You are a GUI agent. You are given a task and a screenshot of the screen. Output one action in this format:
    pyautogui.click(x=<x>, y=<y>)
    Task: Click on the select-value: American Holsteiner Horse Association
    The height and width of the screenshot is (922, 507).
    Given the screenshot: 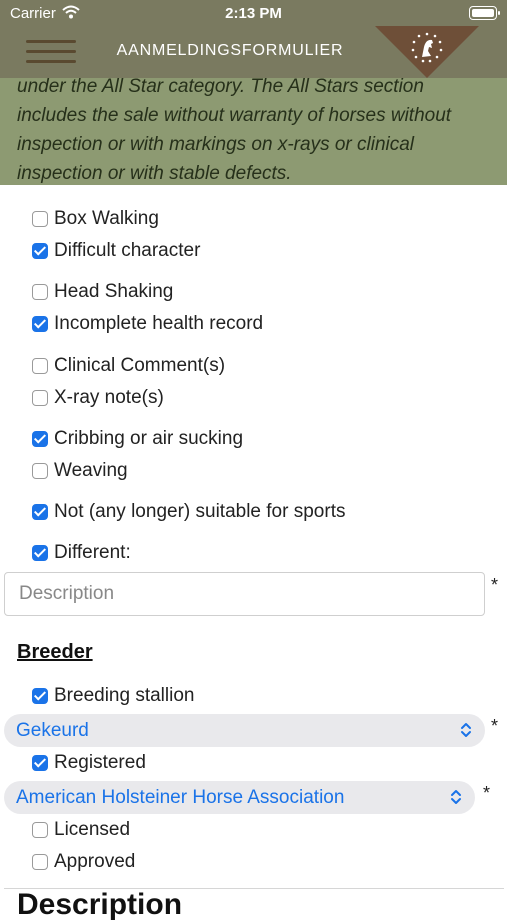 What is the action you would take?
    pyautogui.click(x=180, y=797)
    